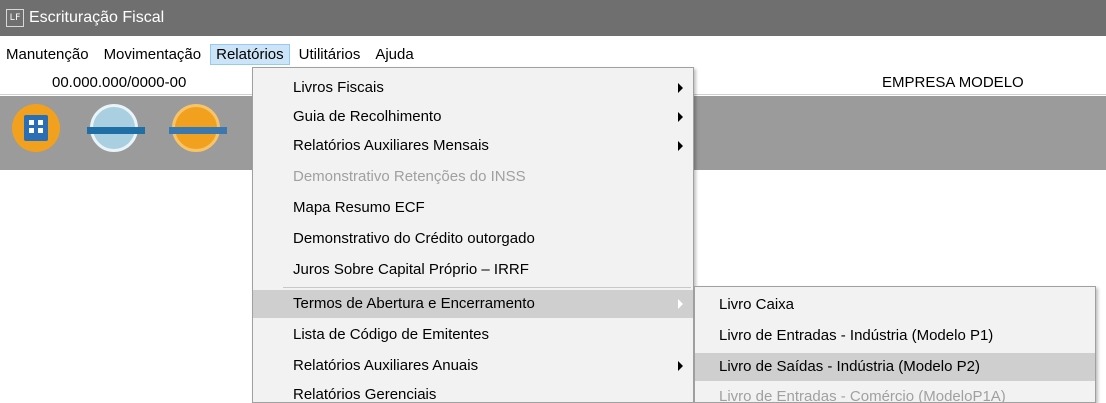 Image resolution: width=1106 pixels, height=403 pixels. I want to click on menu-item-label: Termos de Abertura e Encerramento, so click(414, 303).